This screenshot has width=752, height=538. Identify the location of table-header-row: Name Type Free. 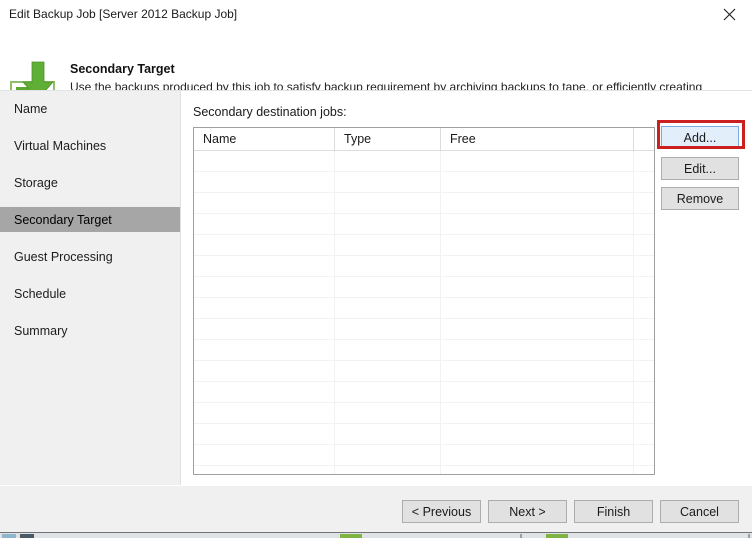
(424, 139).